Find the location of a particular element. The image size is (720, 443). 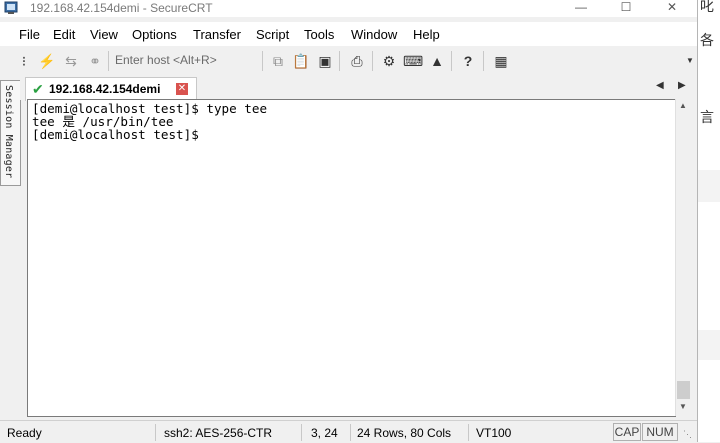

app-icon is located at coordinates (11, 7).